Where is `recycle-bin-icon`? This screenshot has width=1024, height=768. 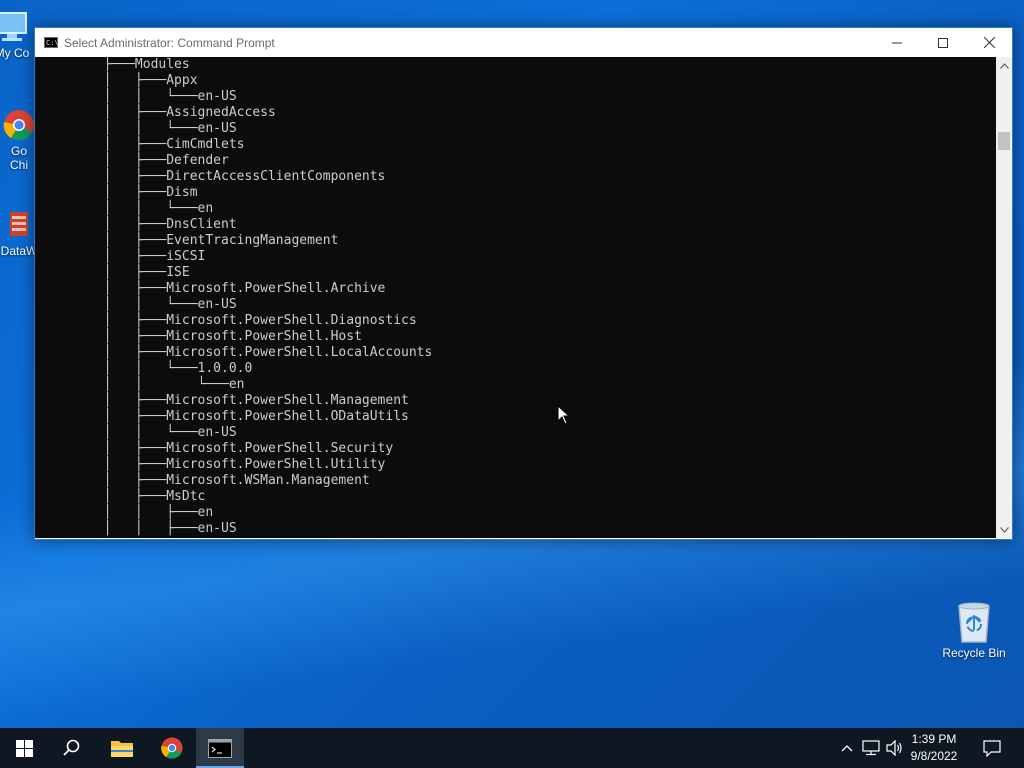 recycle-bin-icon is located at coordinates (974, 622).